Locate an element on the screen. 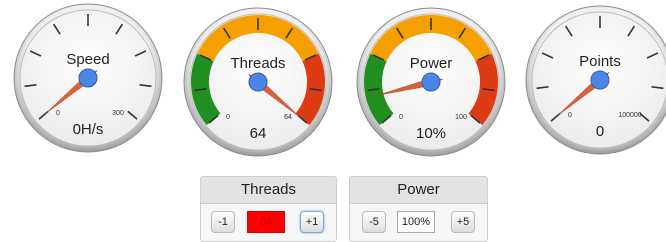 The height and width of the screenshot is (242, 666). points-gauge-max-label: 100000 is located at coordinates (629, 115).